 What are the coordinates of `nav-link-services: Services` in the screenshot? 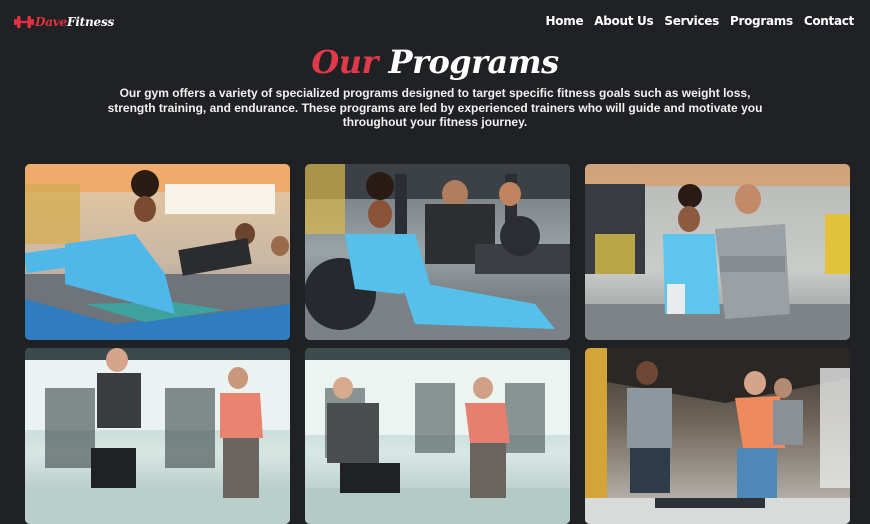 It's located at (691, 21).